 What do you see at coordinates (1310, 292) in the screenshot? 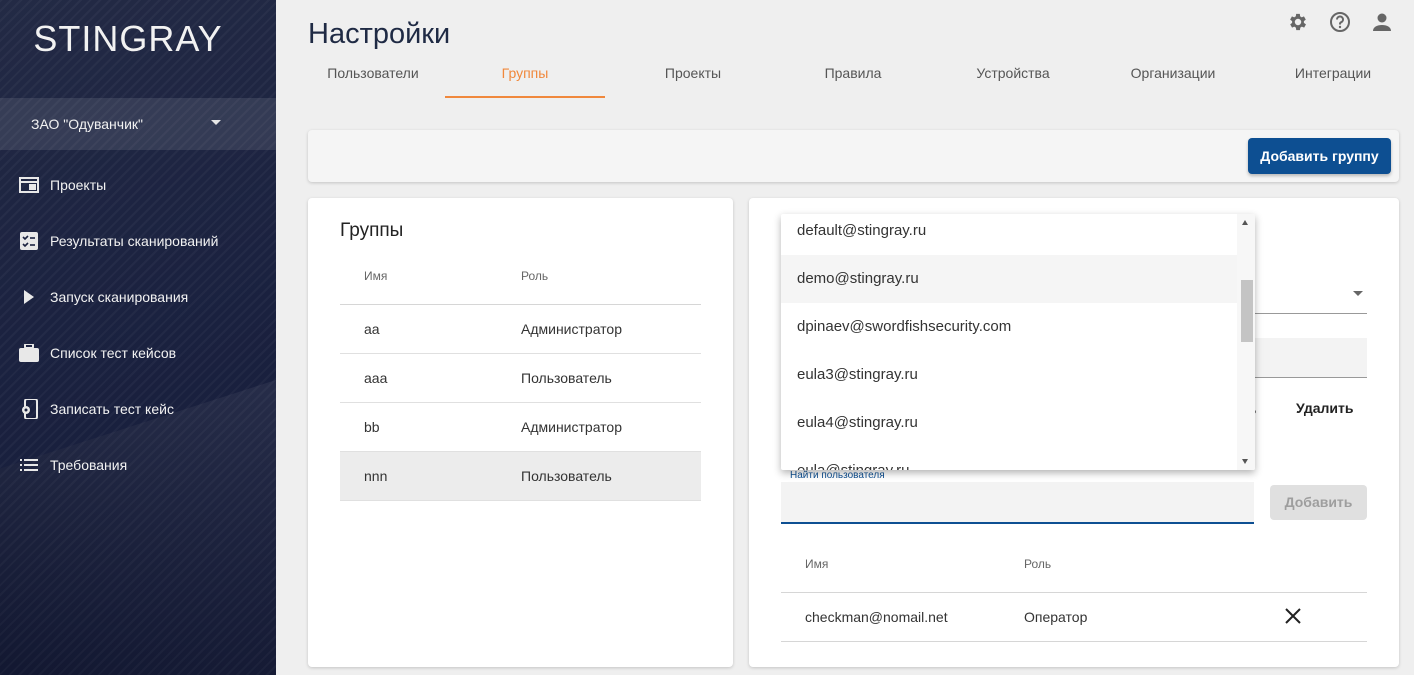
I see `role-select` at bounding box center [1310, 292].